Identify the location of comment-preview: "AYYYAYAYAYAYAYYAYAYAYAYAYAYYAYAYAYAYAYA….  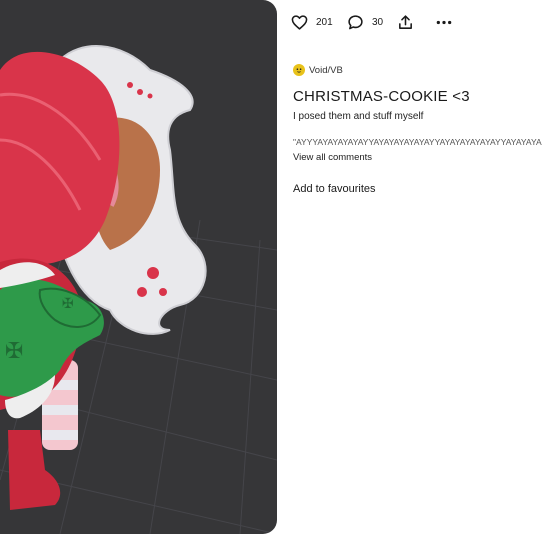
(417, 142).